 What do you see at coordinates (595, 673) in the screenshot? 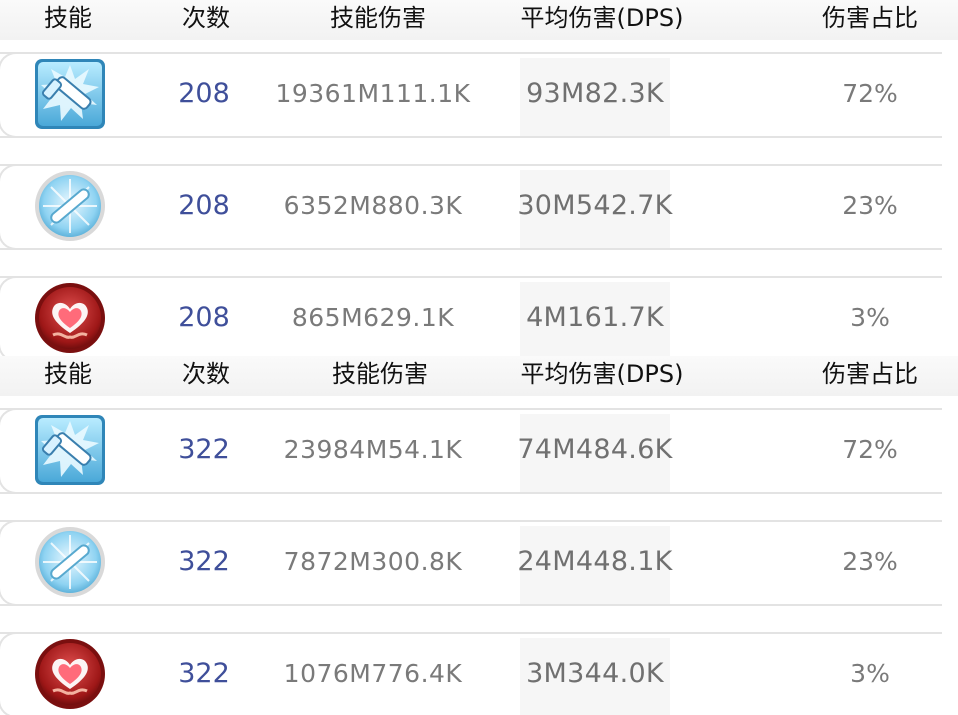
I see `dps-value: 3M344.0K` at bounding box center [595, 673].